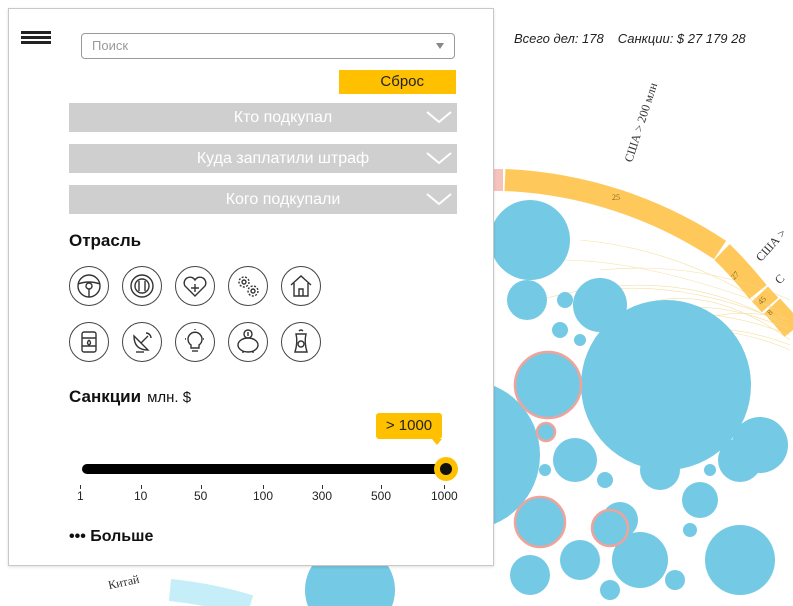 This screenshot has width=793, height=606. I want to click on house-icon, so click(301, 286).